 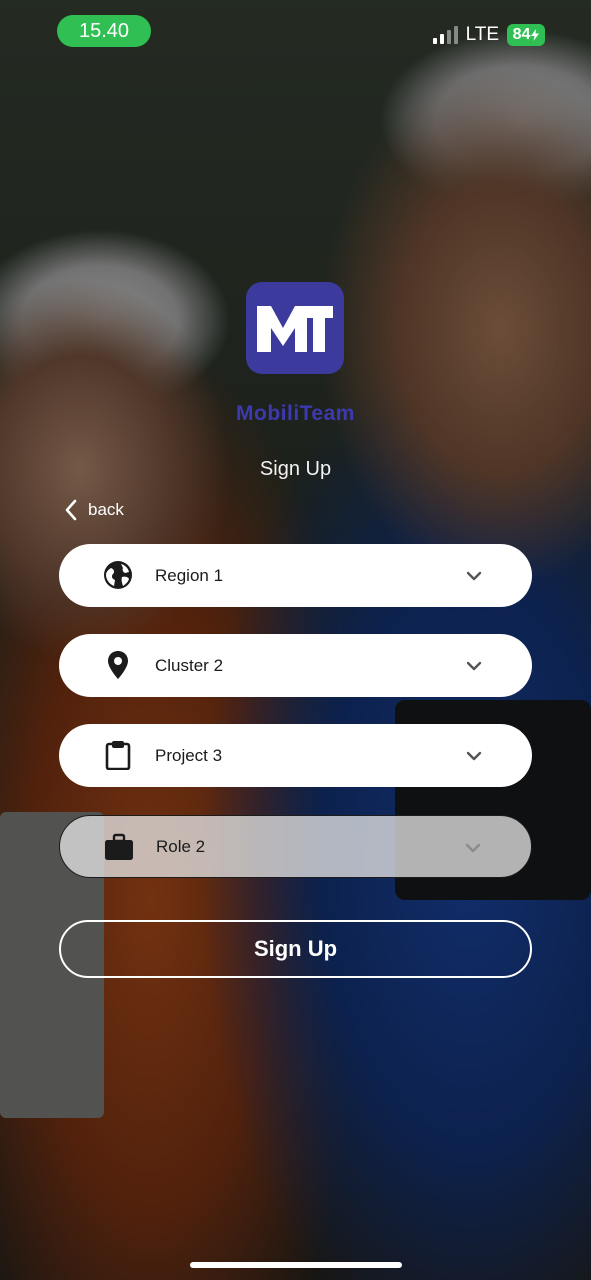 I want to click on app-logo, so click(x=295, y=328).